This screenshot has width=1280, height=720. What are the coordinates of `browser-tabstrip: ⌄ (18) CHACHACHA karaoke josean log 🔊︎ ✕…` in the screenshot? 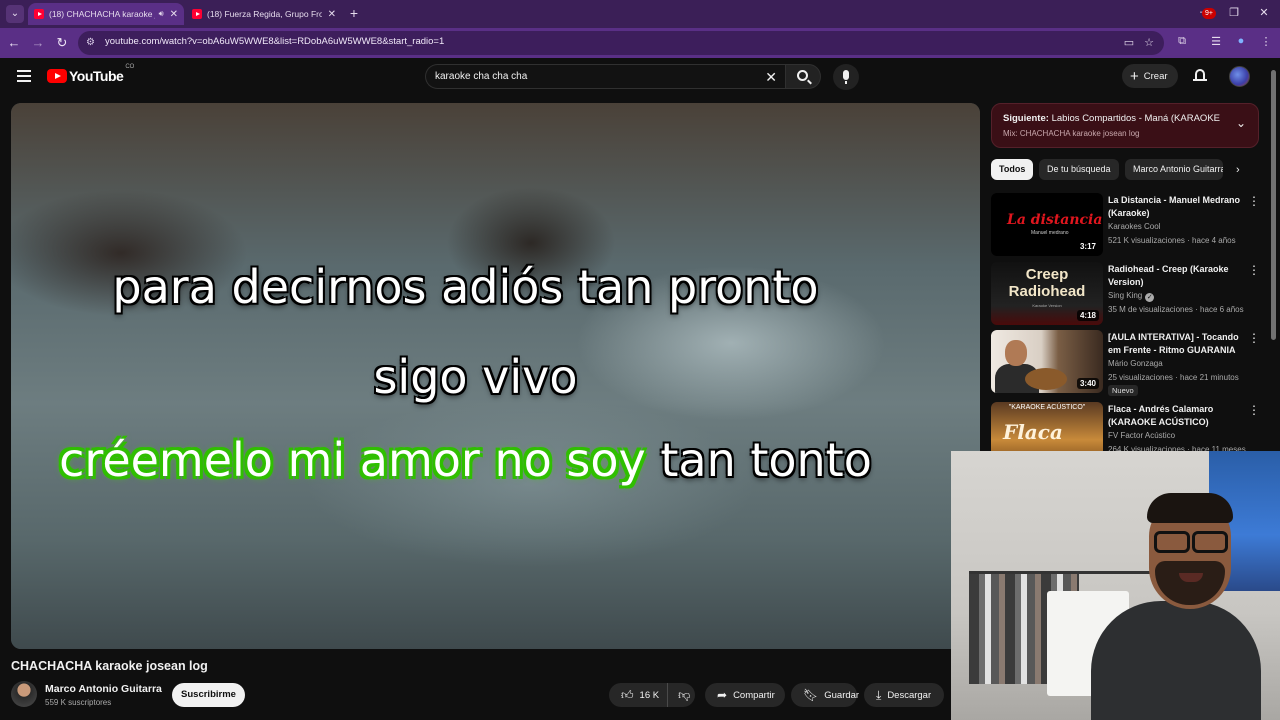 It's located at (640, 14).